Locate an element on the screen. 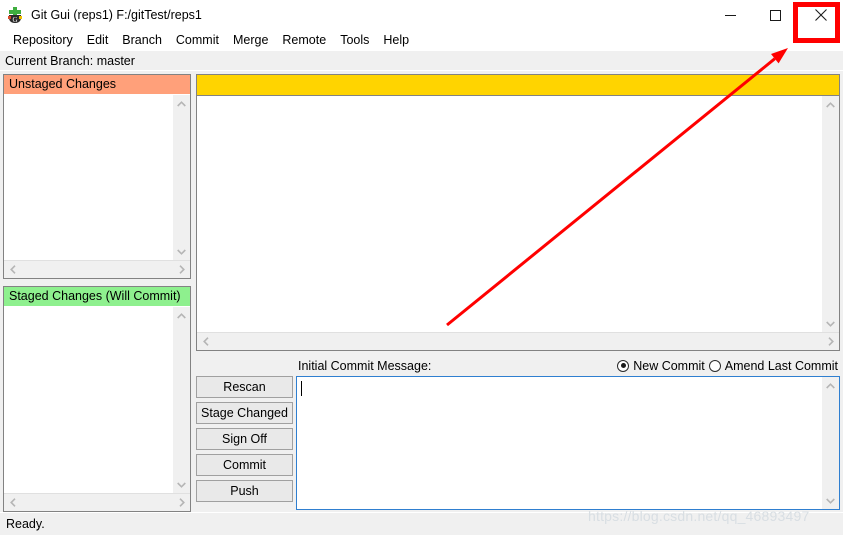 Image resolution: width=843 pixels, height=535 pixels. menu-item-commit: Commit is located at coordinates (197, 40).